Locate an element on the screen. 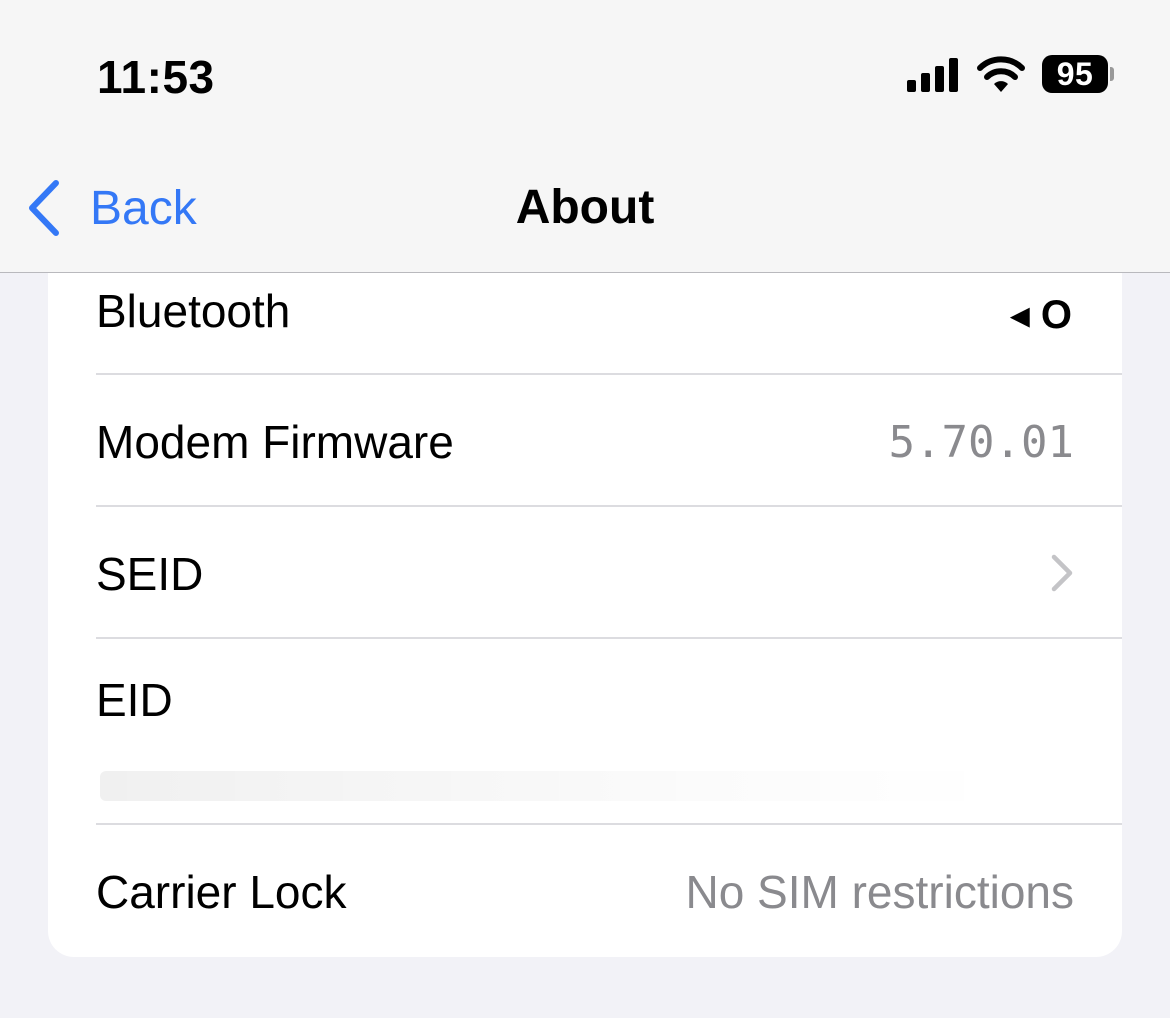  modem-firmware-value: 5.70.01 is located at coordinates (981, 442).